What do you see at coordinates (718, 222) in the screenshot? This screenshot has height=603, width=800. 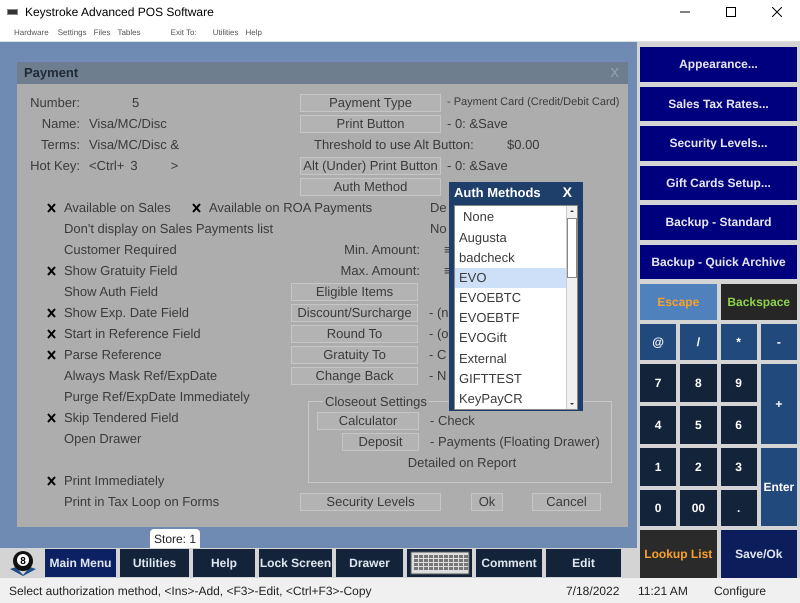 I see `side-button: Backup - Standard` at bounding box center [718, 222].